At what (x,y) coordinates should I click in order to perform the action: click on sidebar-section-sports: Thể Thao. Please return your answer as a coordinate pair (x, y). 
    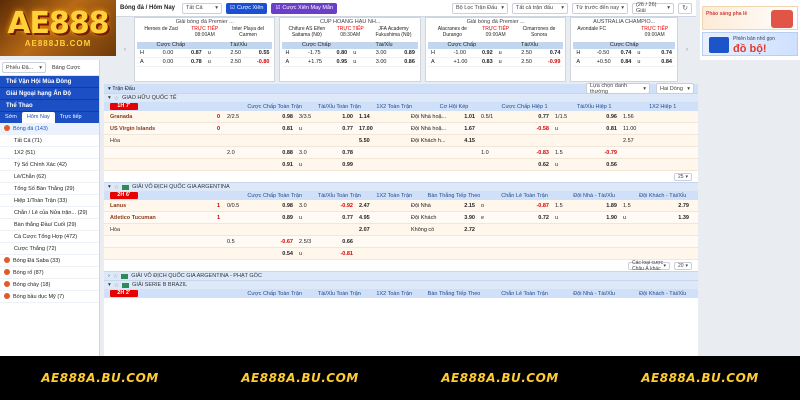
    Looking at the image, I should click on (49, 106).